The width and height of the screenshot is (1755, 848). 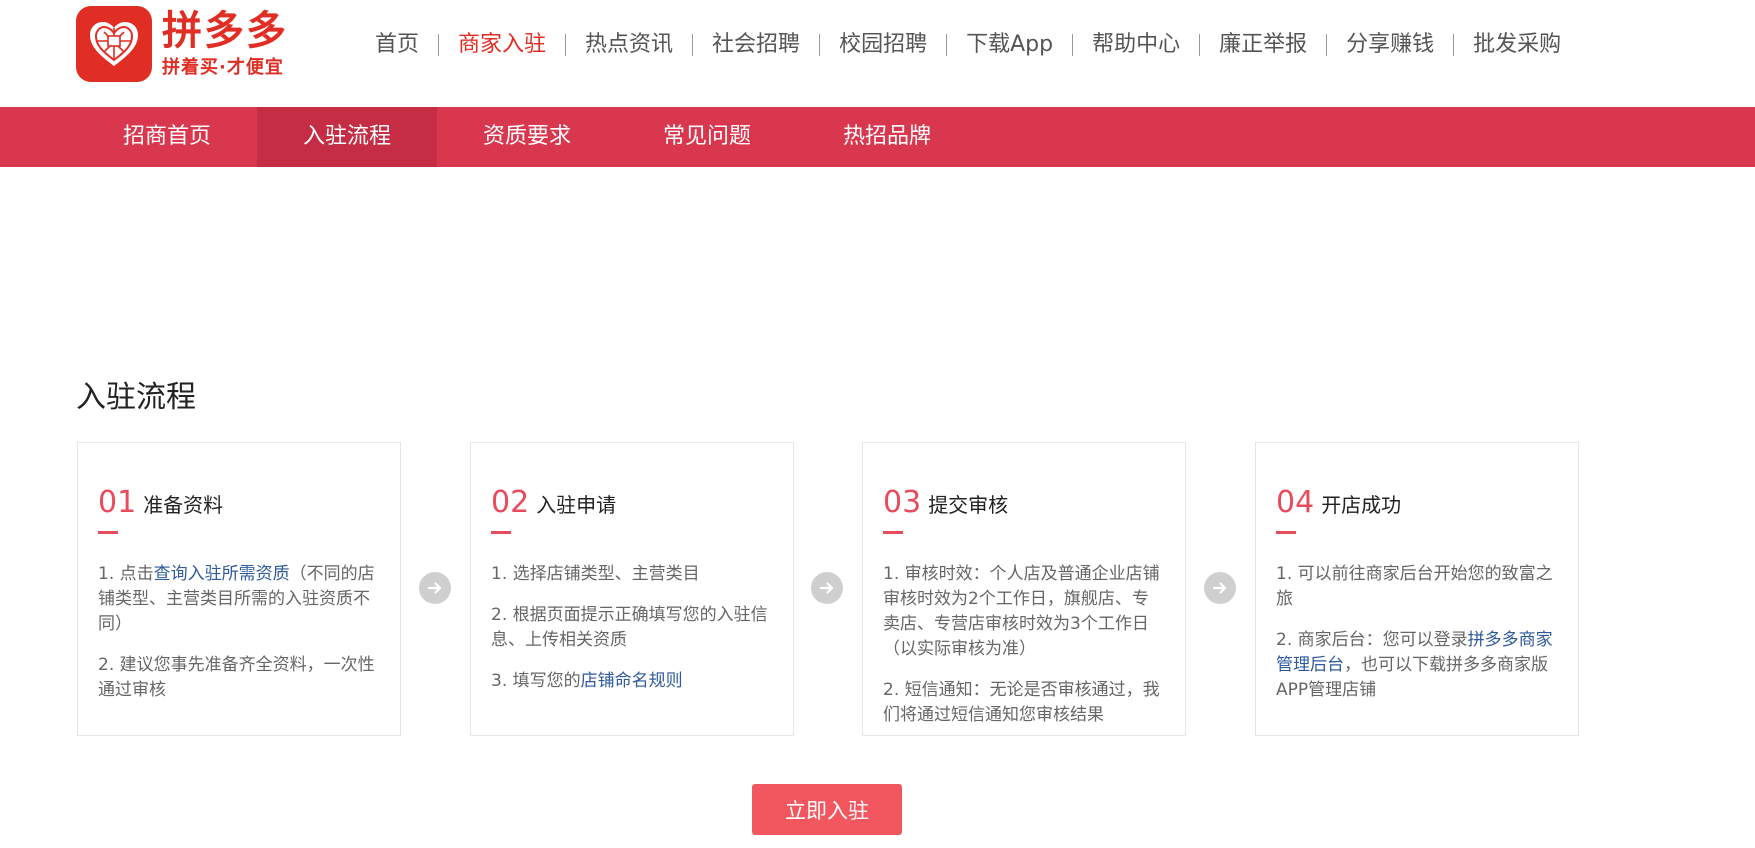 I want to click on subnav-qualifications: 资质要求, so click(x=527, y=137).